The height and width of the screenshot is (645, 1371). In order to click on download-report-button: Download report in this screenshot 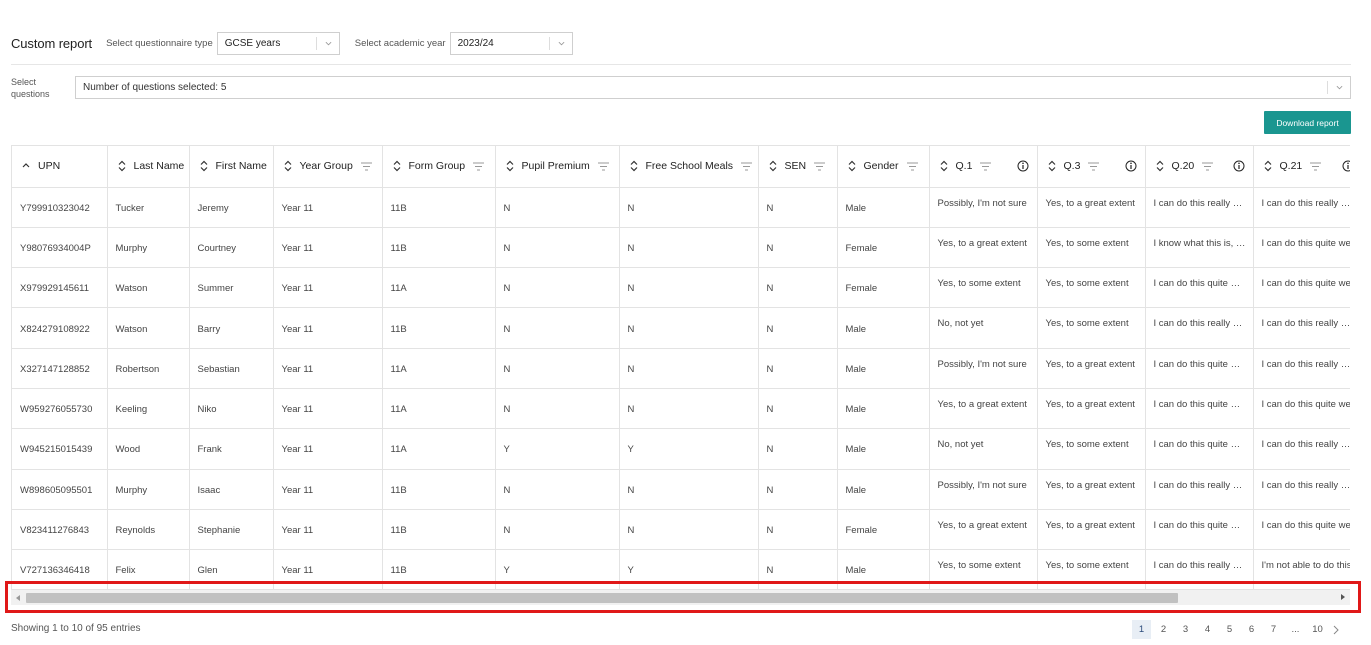, I will do `click(1307, 122)`.